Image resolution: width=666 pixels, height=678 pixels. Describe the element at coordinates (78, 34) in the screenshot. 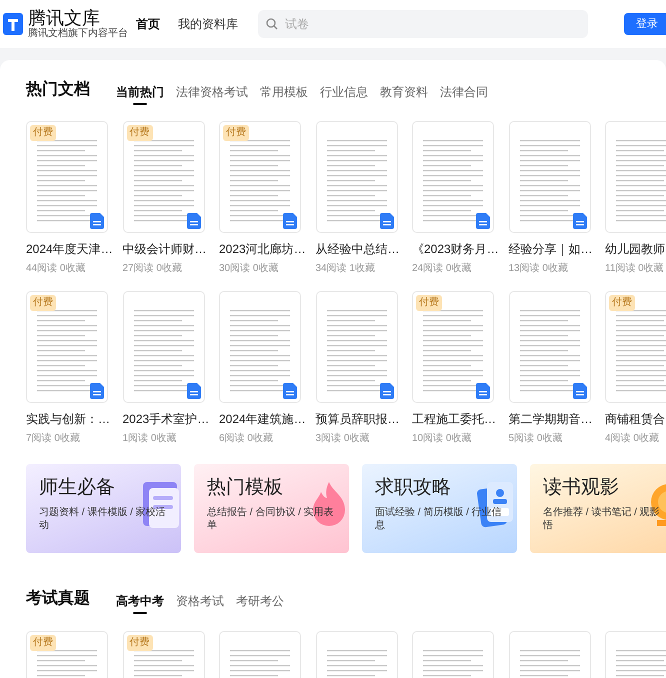

I see `logo-subtitle: 腾讯文档旗下内容平台` at that location.